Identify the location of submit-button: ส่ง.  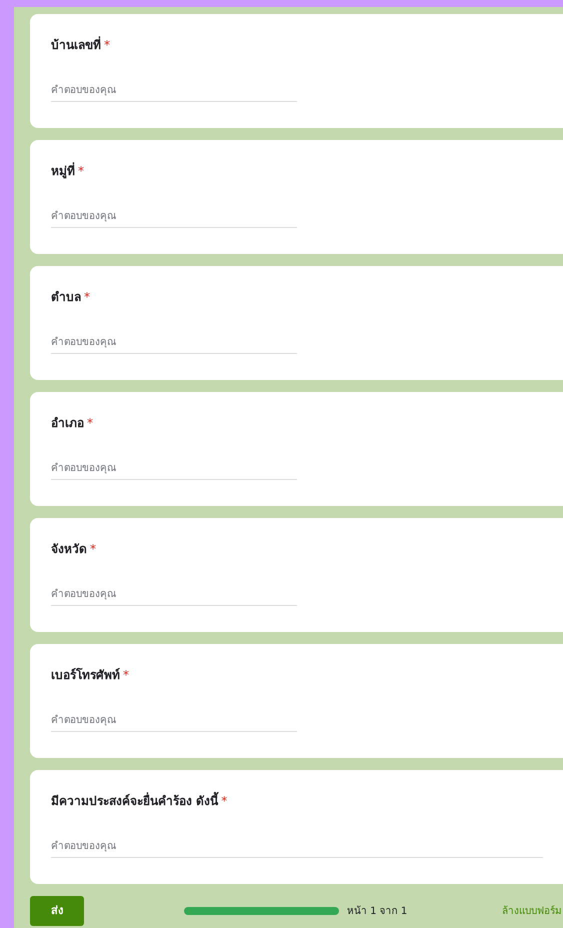
(57, 911).